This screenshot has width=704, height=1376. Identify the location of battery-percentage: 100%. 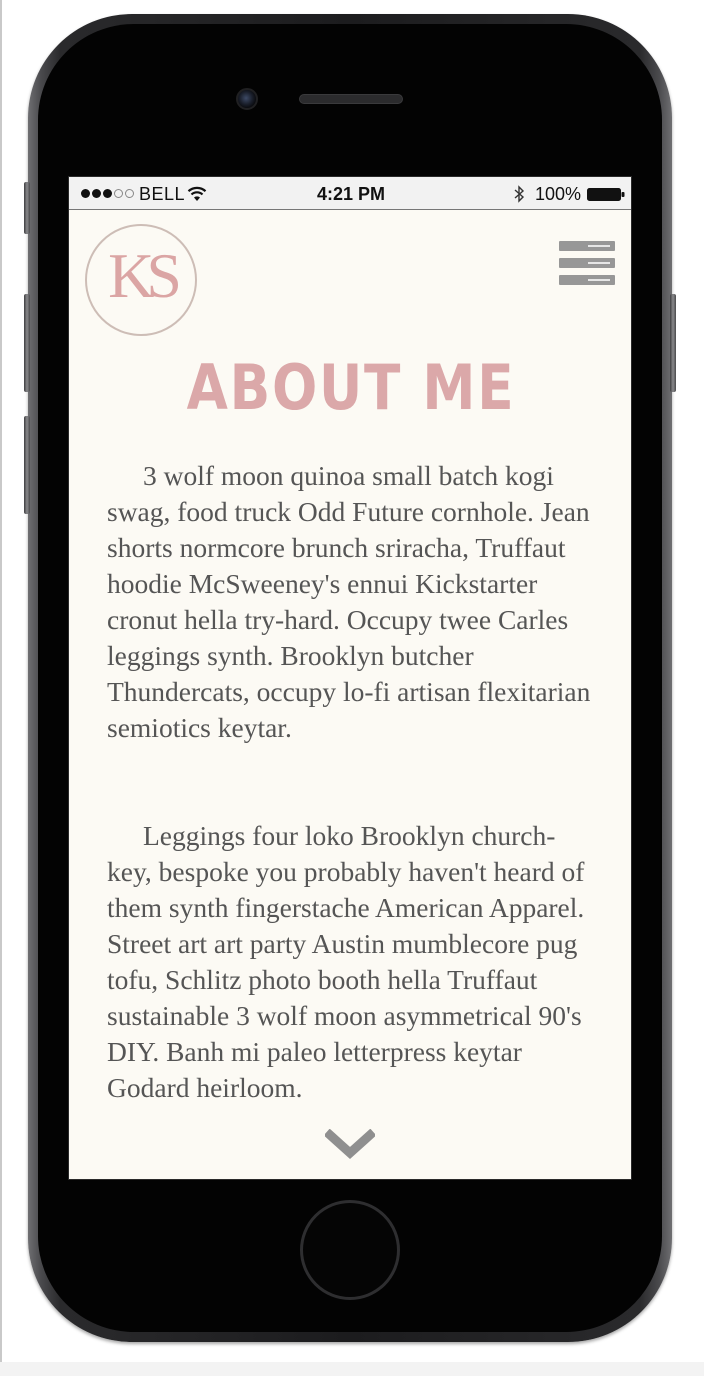
(558, 194).